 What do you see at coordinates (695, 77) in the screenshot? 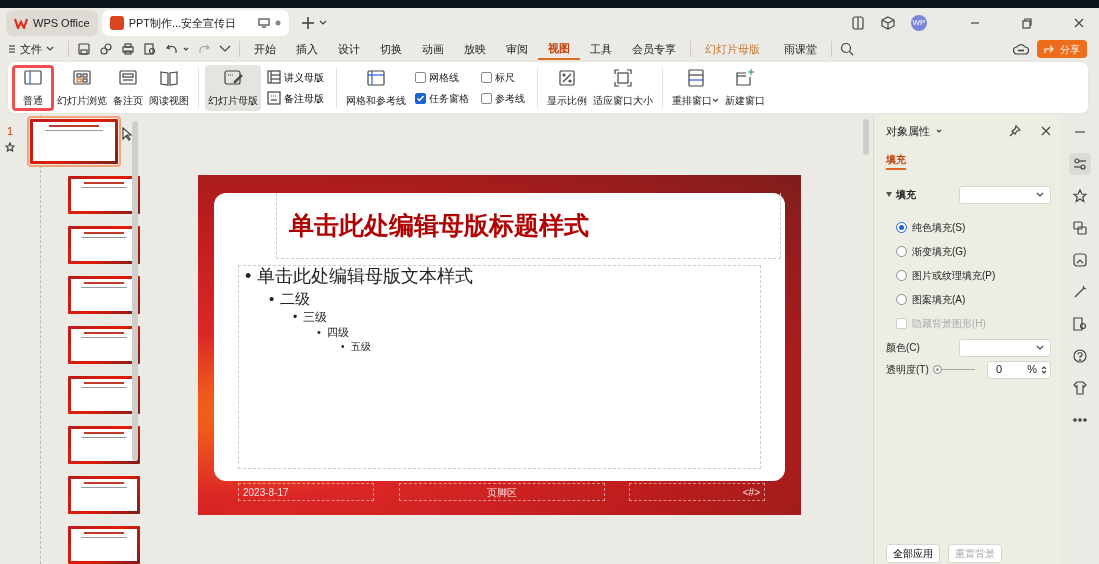
I see `stacked-windows-icon` at bounding box center [695, 77].